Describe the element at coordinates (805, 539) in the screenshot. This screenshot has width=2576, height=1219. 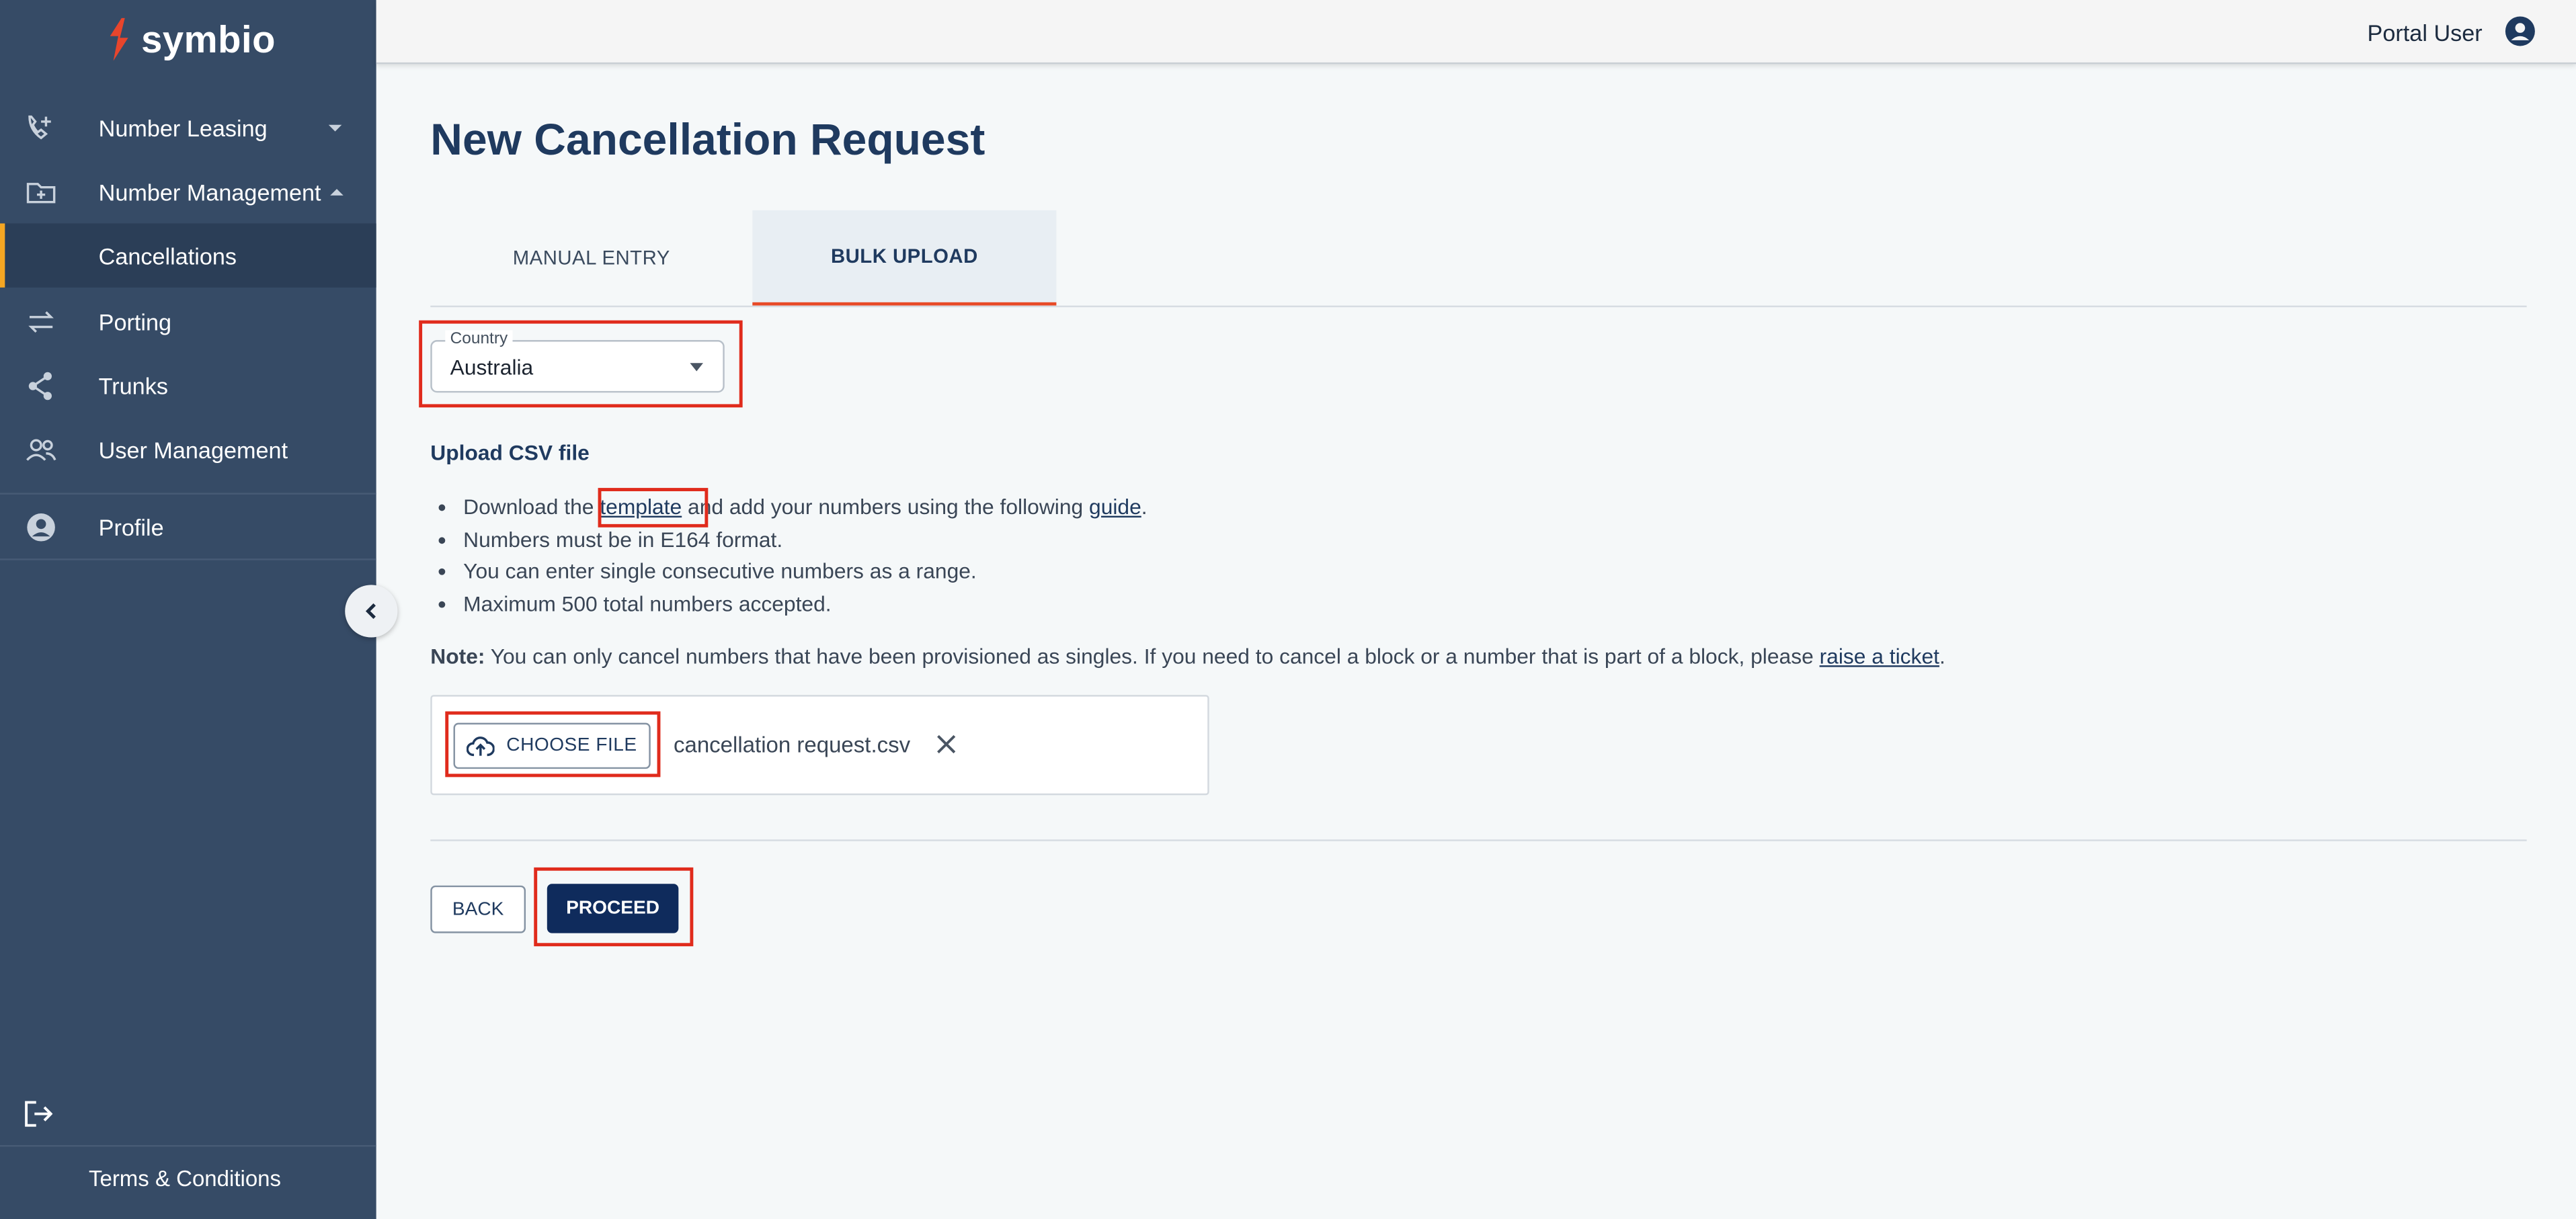
I see `list-item: Numbers must be in E164 format.` at that location.